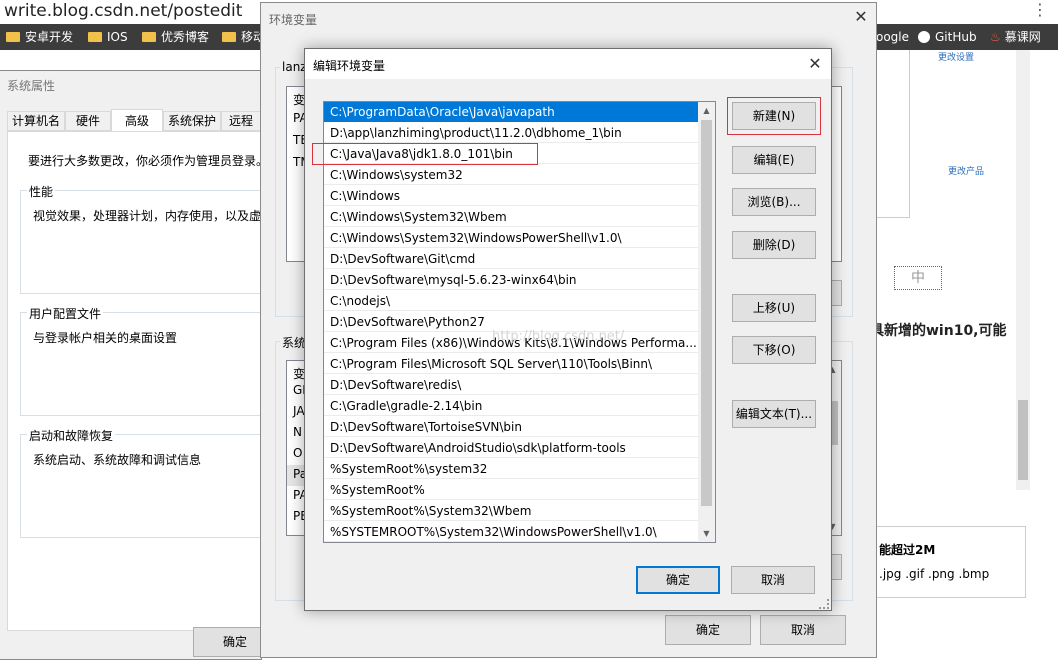 The image size is (1058, 660). I want to click on dialog-close-icon: ✕, so click(815, 65).